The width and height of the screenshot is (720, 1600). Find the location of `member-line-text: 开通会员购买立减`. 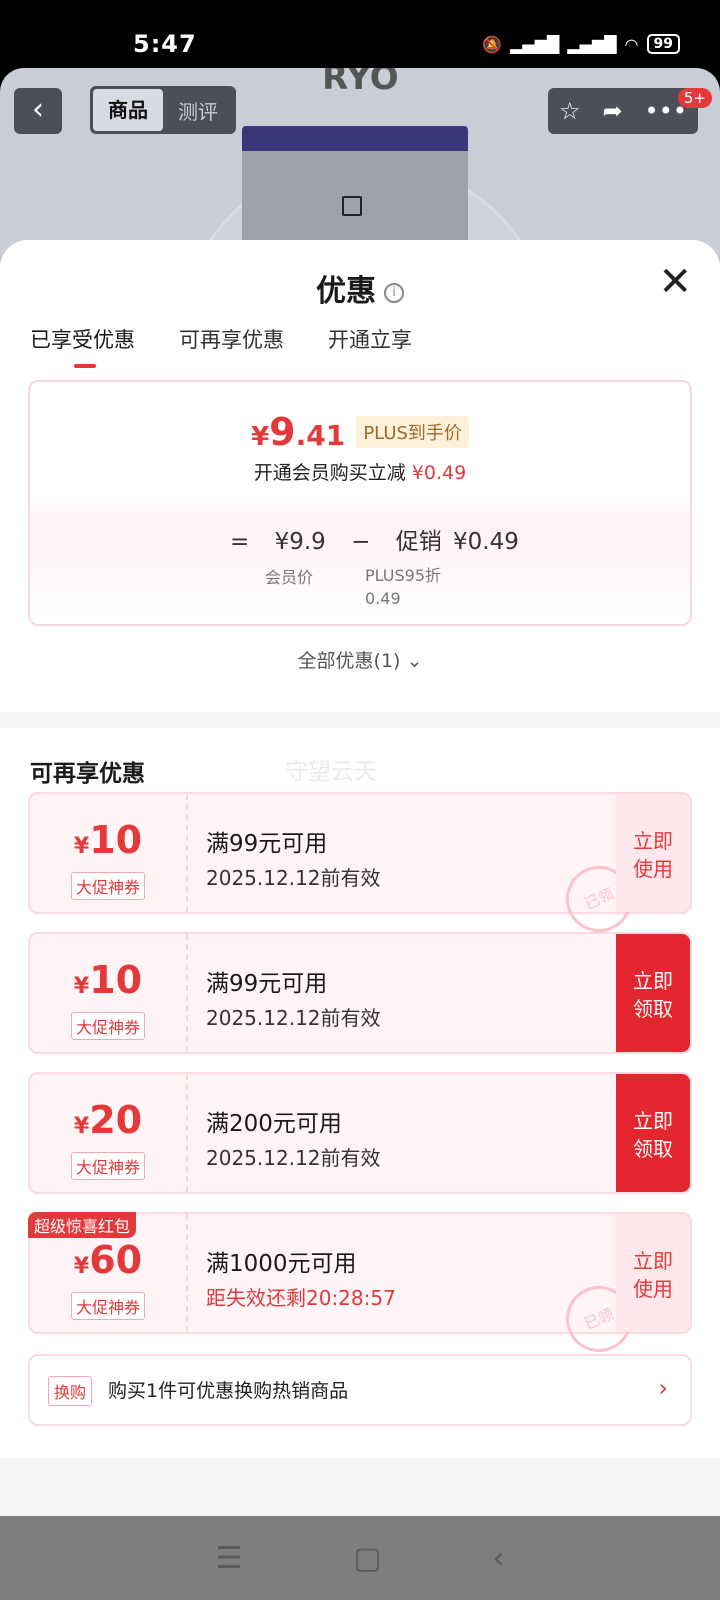

member-line-text: 开通会员购买立减 is located at coordinates (329, 473).